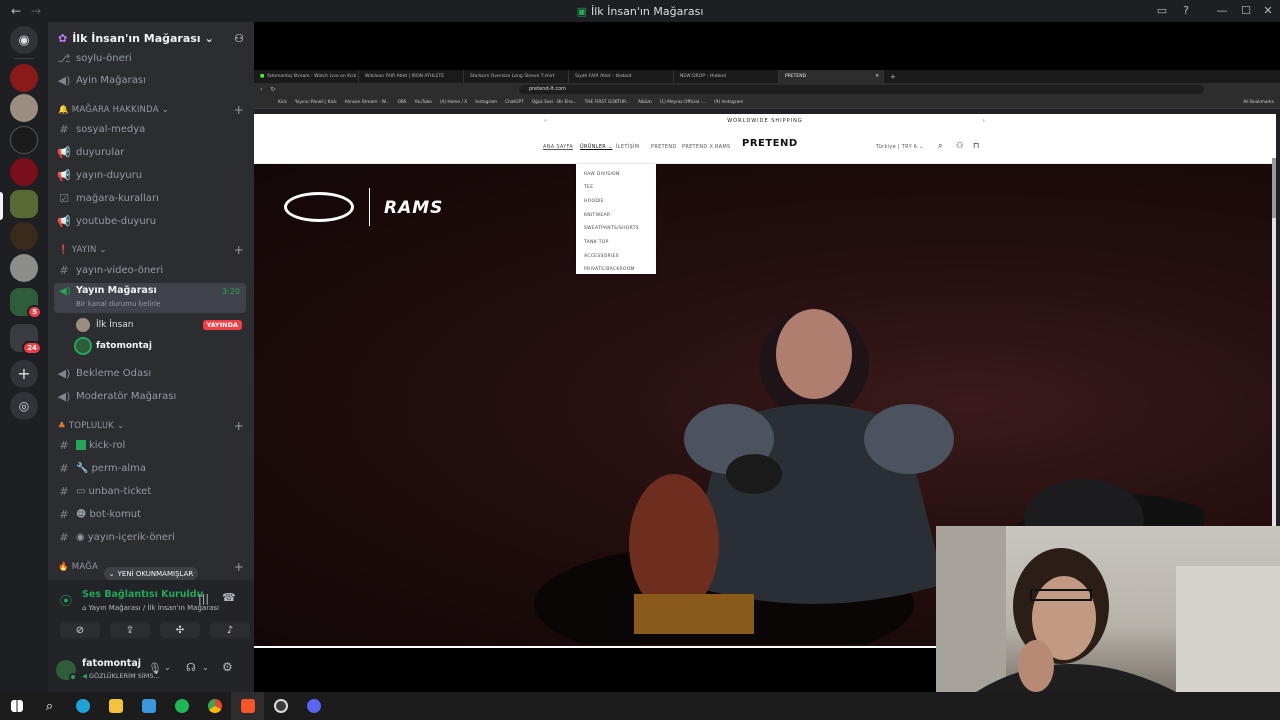  I want to click on disconnect-icon: ☎, so click(229, 597).